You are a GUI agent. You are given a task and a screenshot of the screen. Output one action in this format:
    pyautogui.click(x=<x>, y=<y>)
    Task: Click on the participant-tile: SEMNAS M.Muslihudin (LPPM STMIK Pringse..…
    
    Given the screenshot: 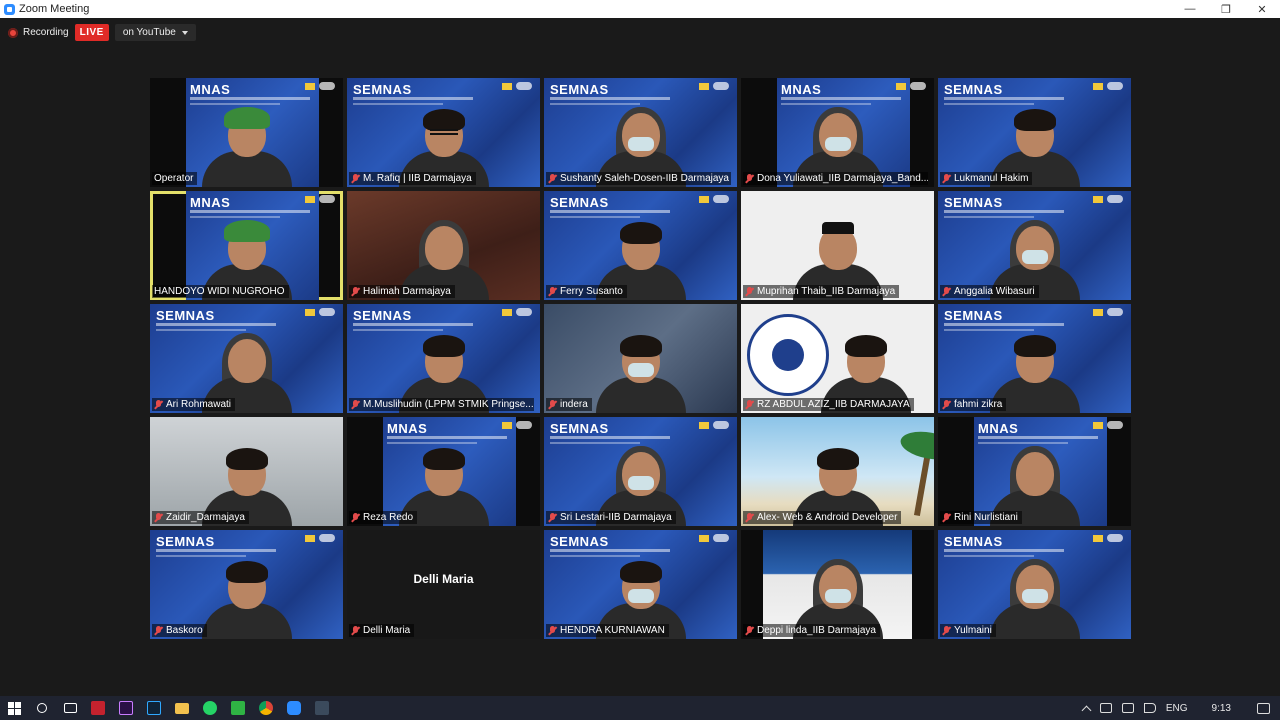 What is the action you would take?
    pyautogui.click(x=443, y=358)
    